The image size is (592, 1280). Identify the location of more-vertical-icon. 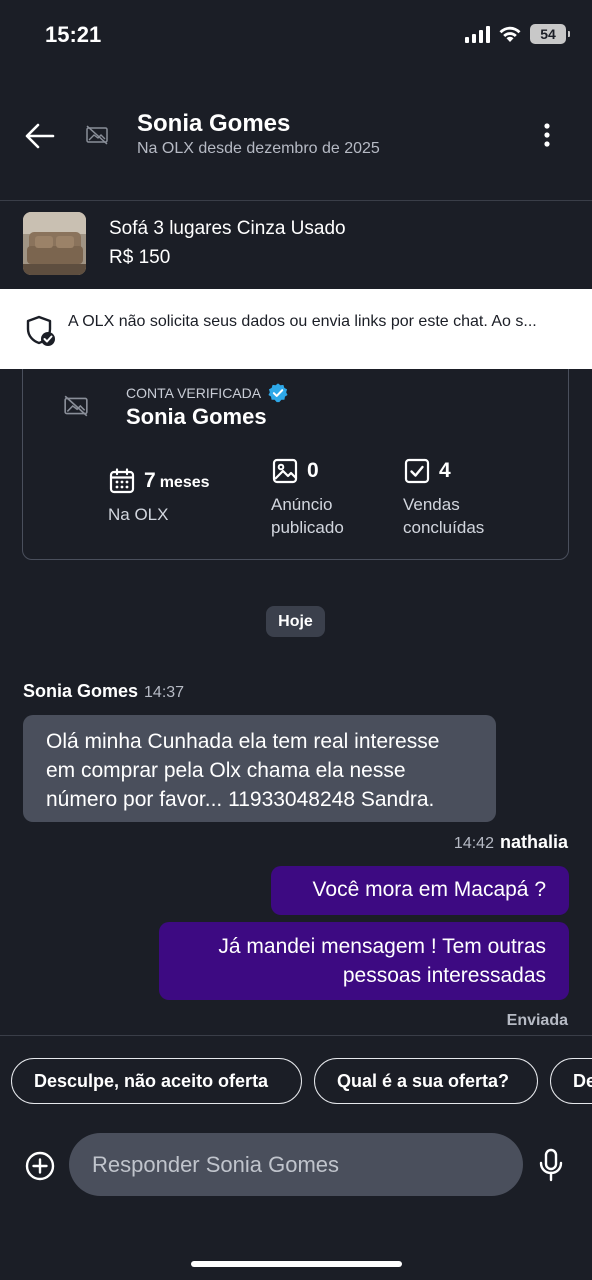
(547, 135).